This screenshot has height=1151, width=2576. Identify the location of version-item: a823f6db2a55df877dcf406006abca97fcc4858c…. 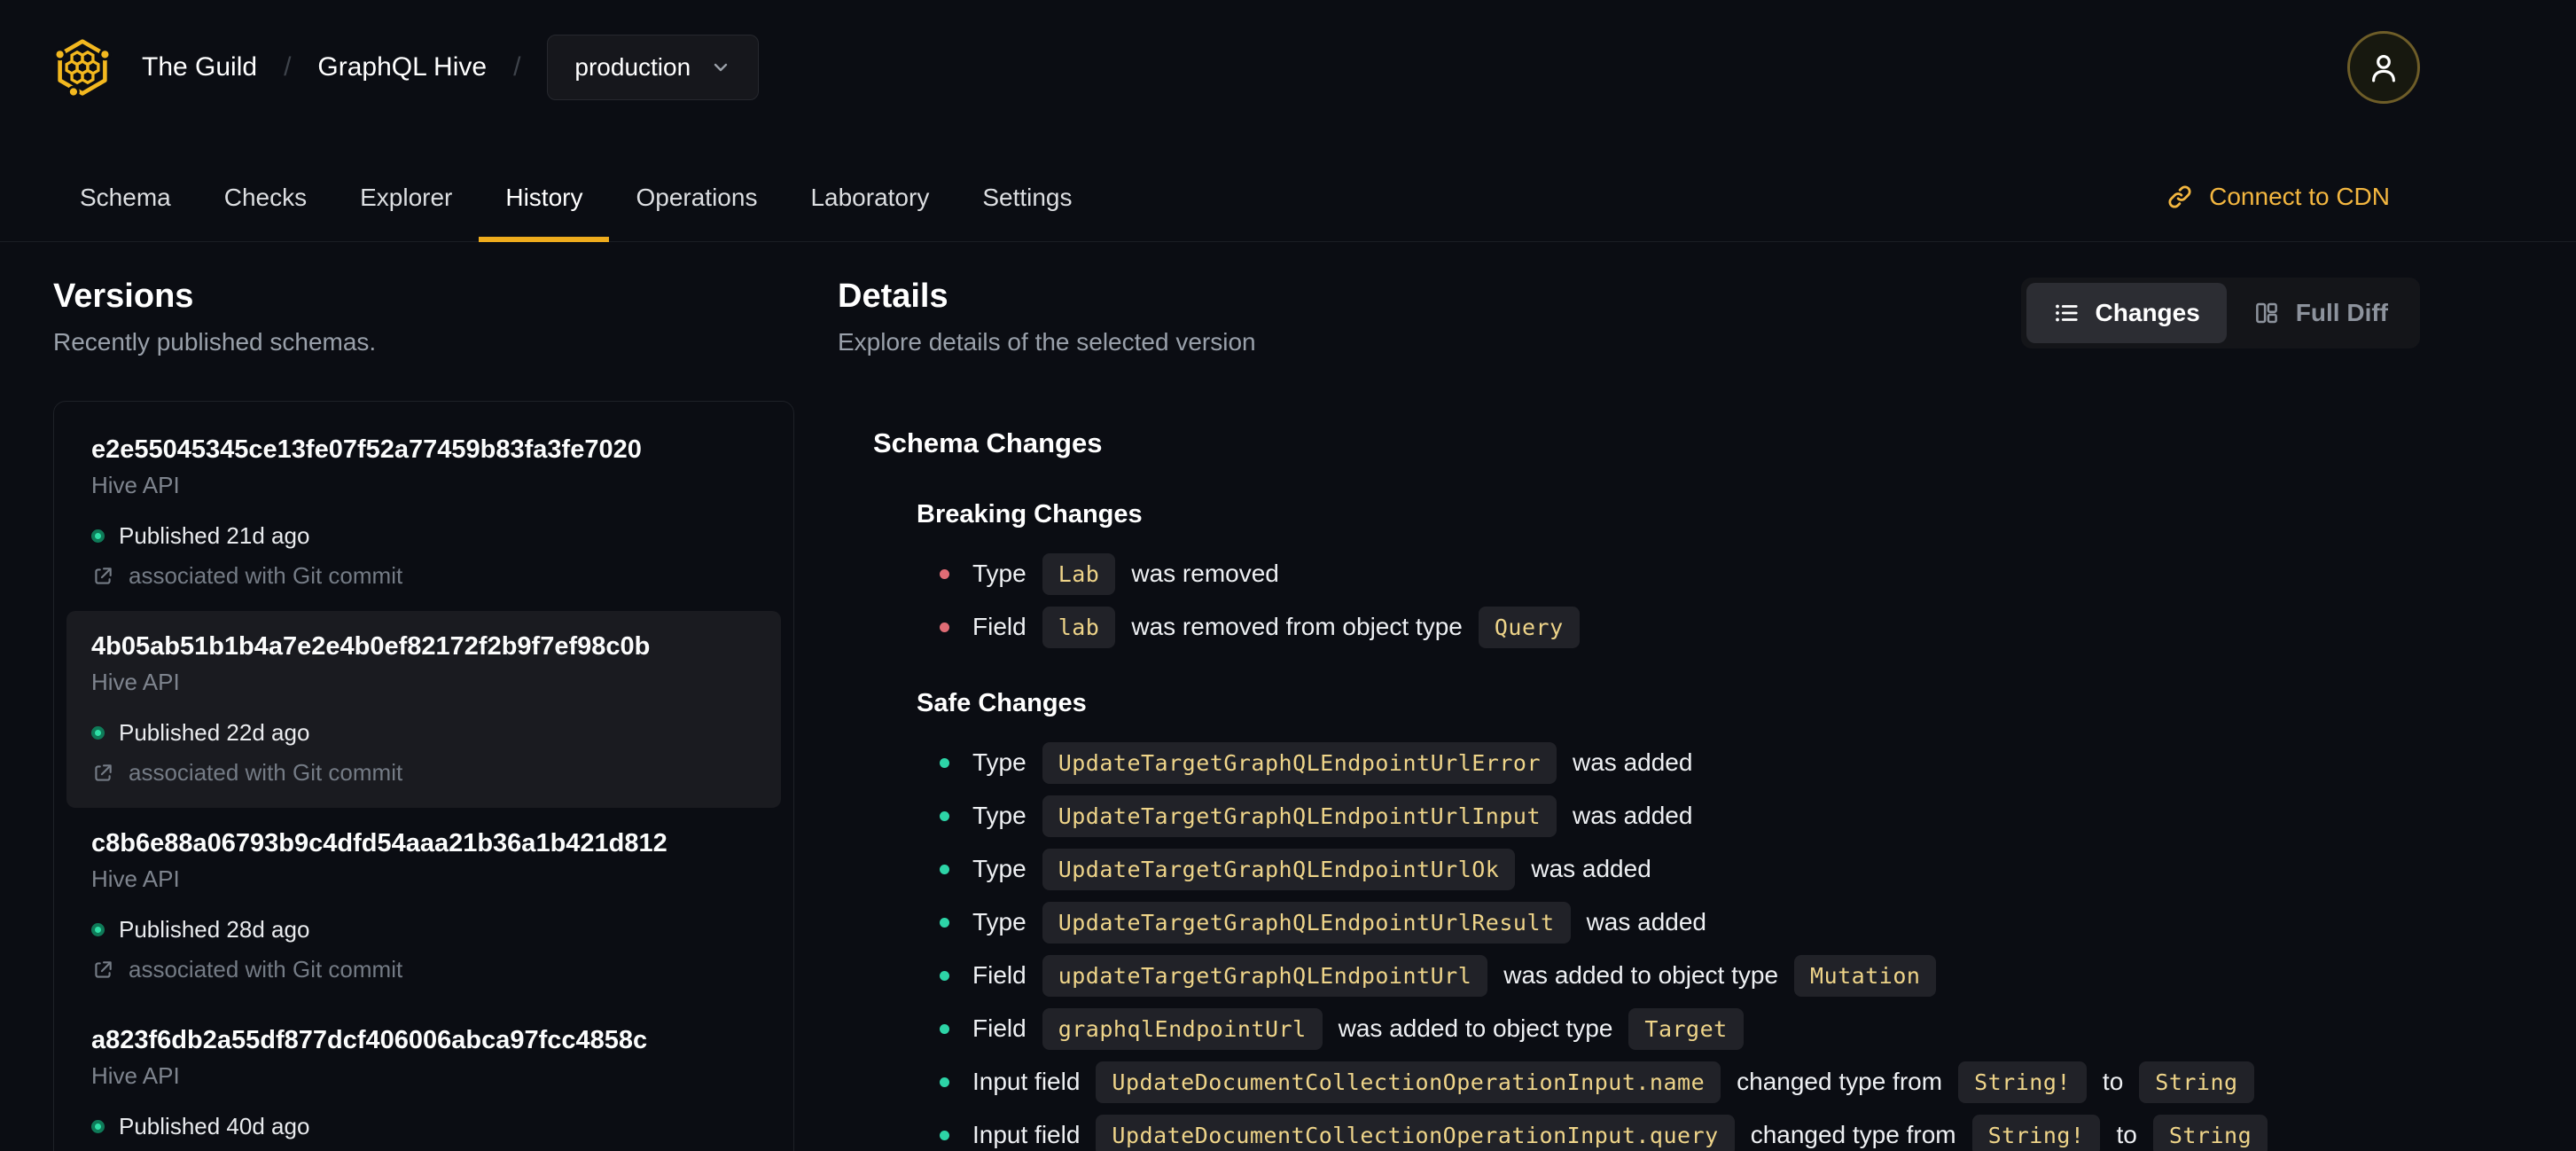
(423, 1078).